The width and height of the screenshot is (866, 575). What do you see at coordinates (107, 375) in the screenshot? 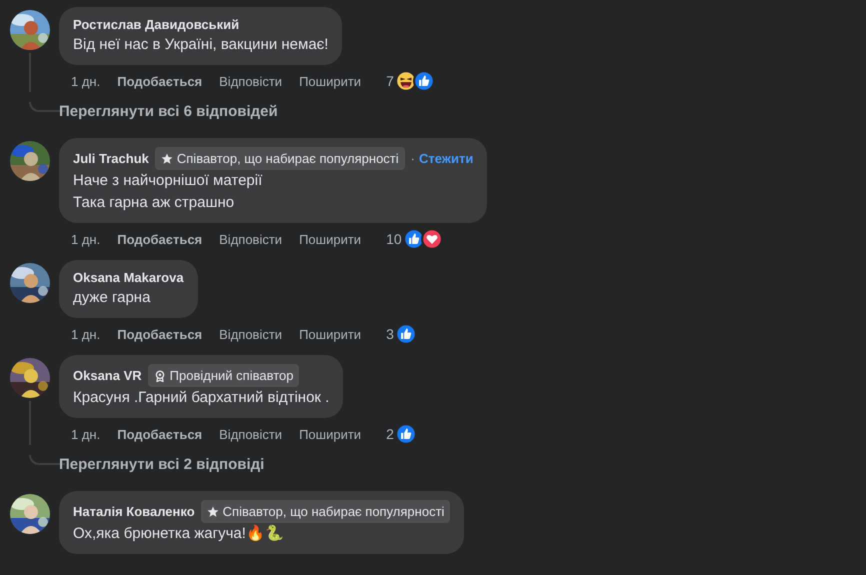
I see `author-name: Oksana VR` at bounding box center [107, 375].